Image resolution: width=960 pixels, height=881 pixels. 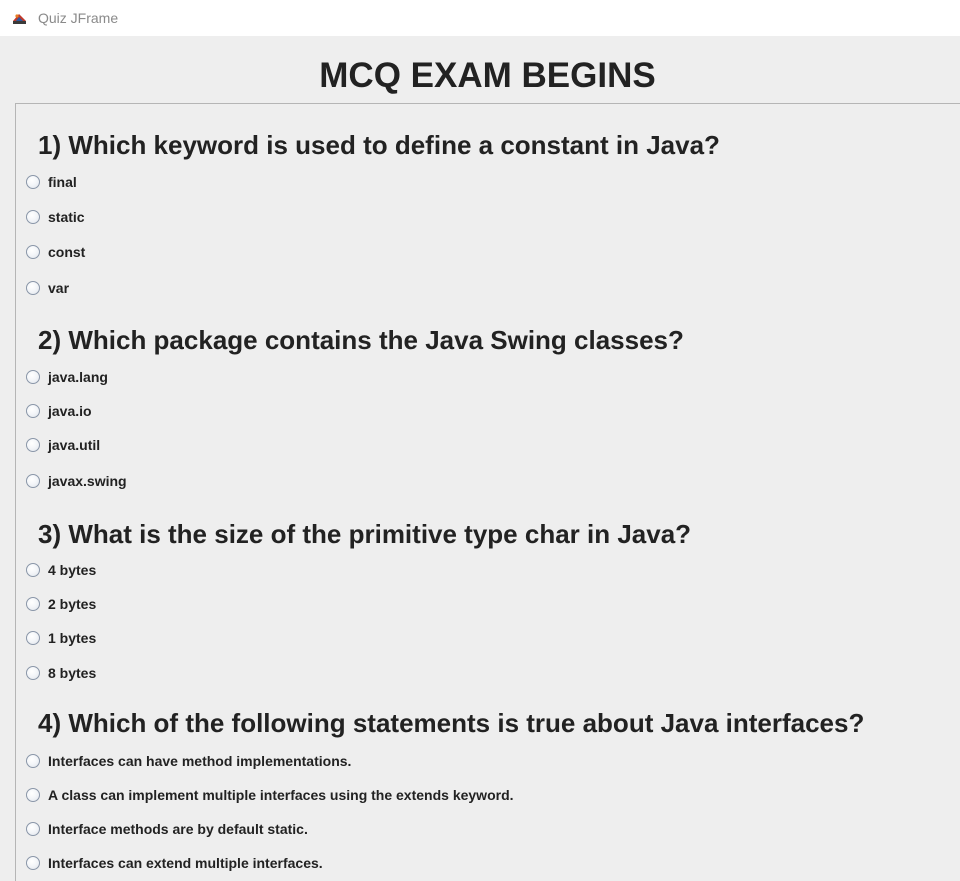 What do you see at coordinates (74, 445) in the screenshot?
I see `option-label: java.util` at bounding box center [74, 445].